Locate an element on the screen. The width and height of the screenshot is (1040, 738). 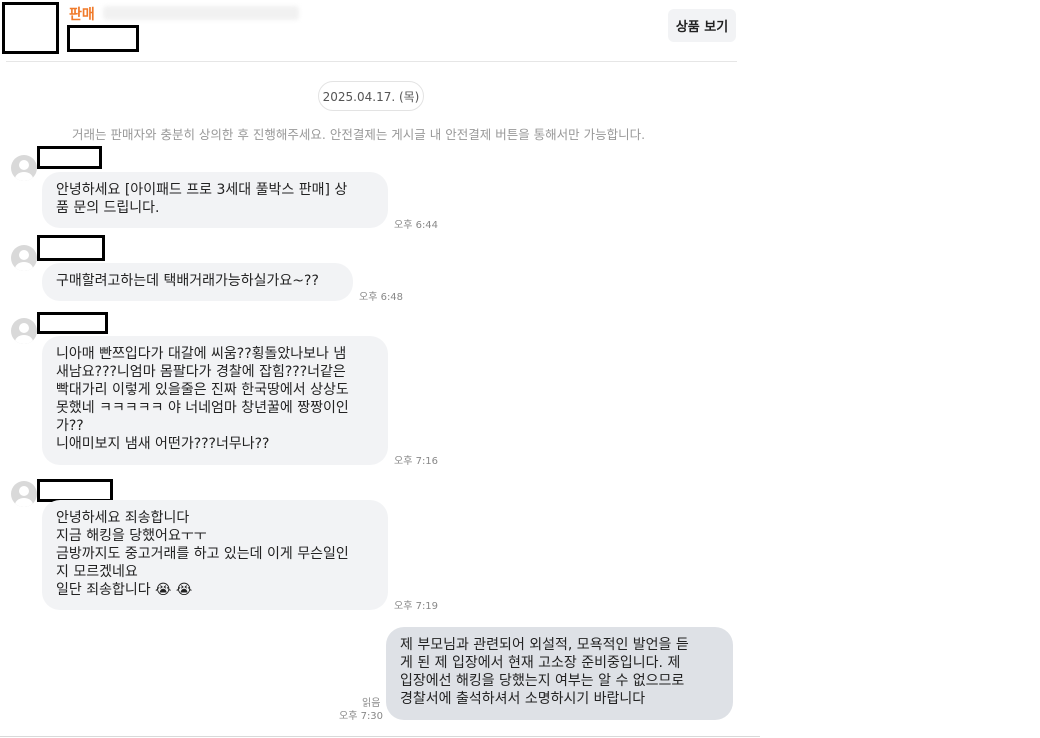
bottom-divider is located at coordinates (380, 736).